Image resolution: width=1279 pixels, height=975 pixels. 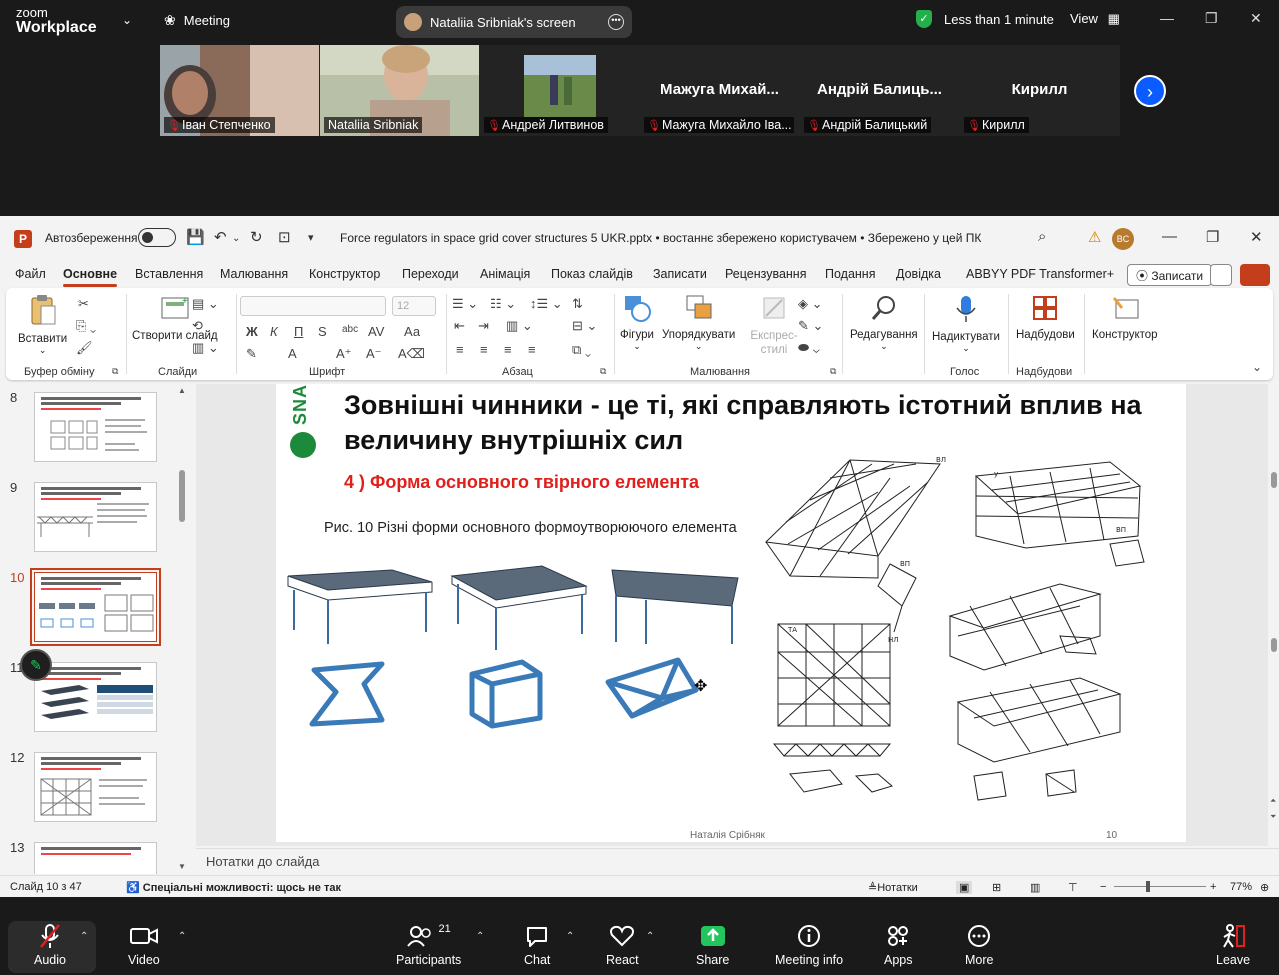 I want to click on video-button: Video, so click(x=144, y=945).